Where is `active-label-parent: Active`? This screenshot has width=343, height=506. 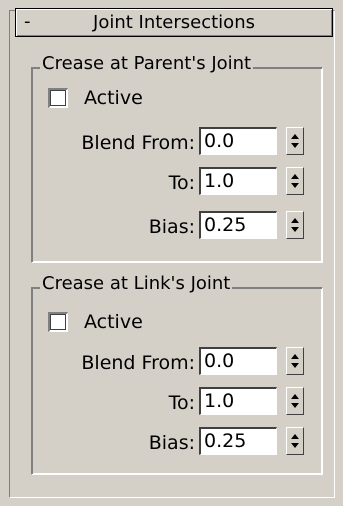 active-label-parent: Active is located at coordinates (113, 98).